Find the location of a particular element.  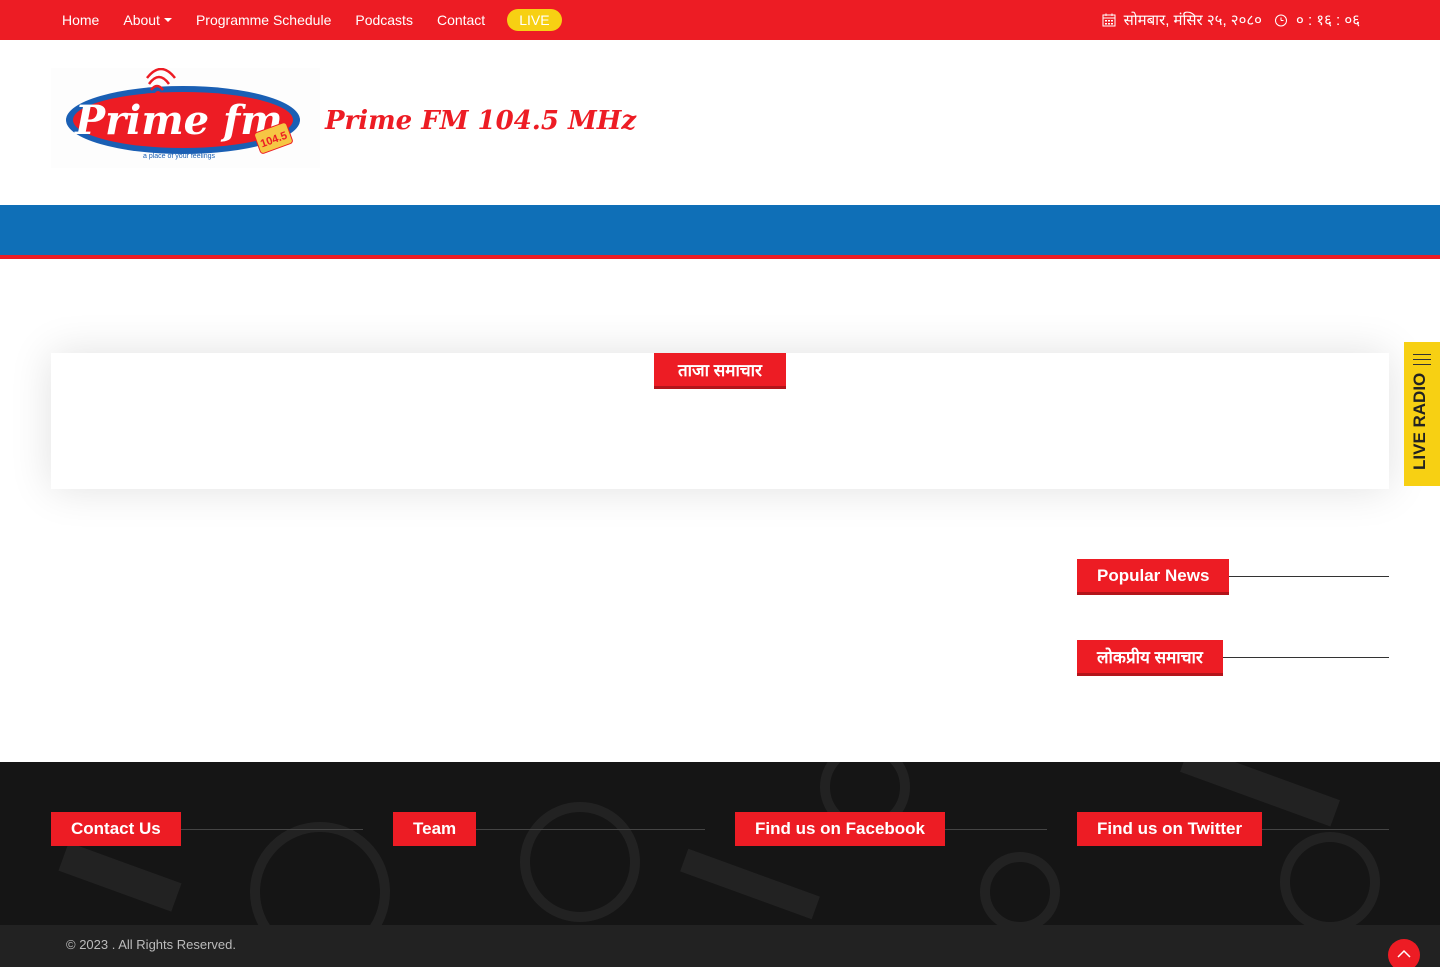

scroll-to-top-button is located at coordinates (1404, 953).